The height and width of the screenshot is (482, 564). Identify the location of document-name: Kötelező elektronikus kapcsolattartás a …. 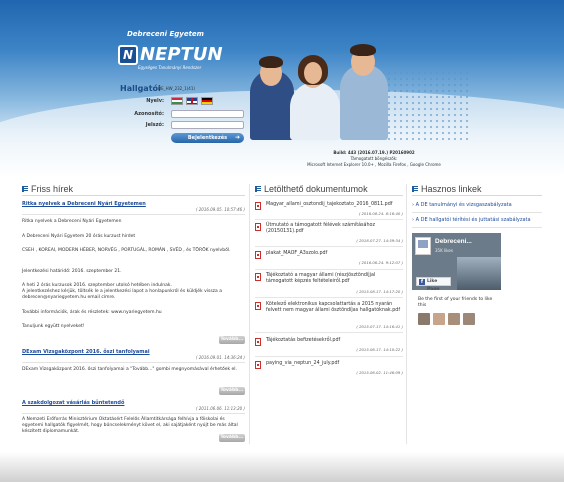
(333, 308).